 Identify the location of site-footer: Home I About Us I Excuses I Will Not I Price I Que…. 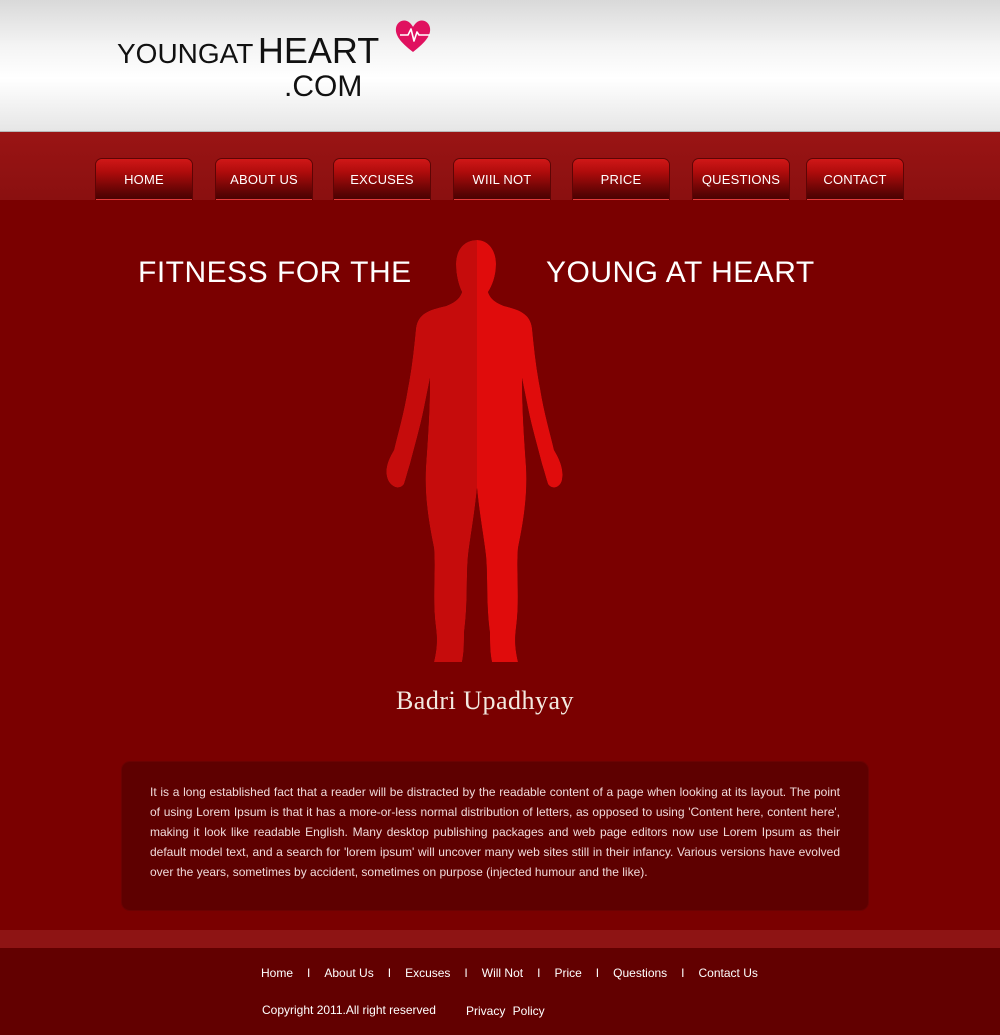
(500, 991).